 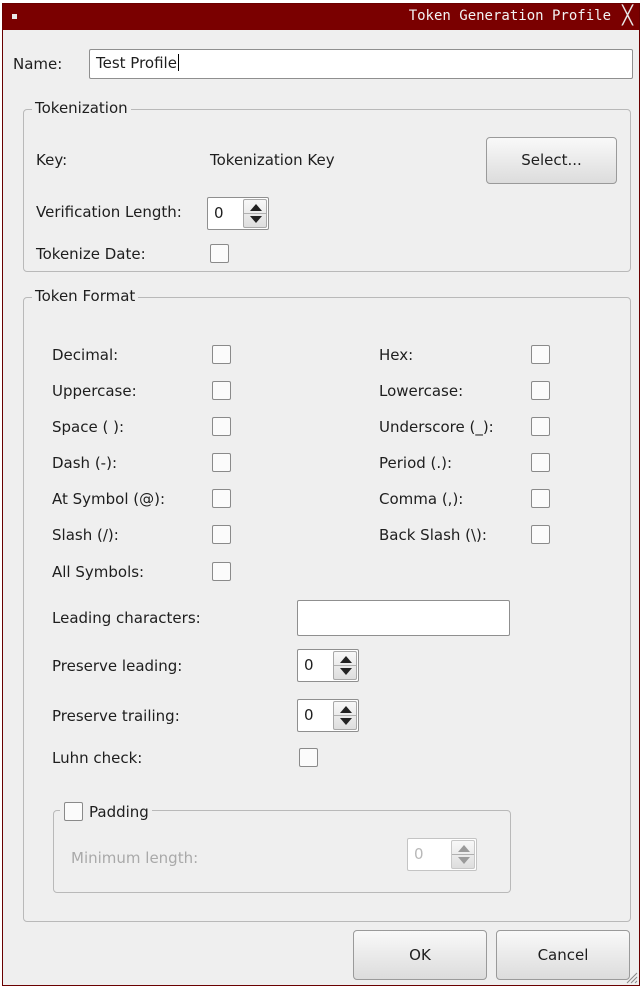 I want to click on period-label: Period (.):, so click(x=416, y=463).